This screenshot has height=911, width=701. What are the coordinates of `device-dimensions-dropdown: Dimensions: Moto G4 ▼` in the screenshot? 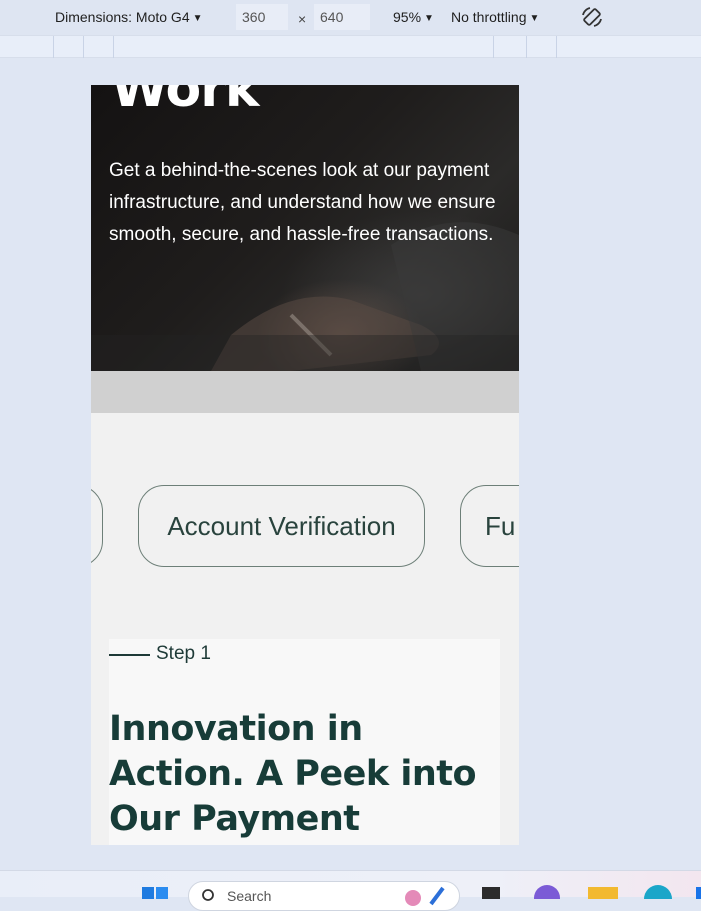 It's located at (129, 17).